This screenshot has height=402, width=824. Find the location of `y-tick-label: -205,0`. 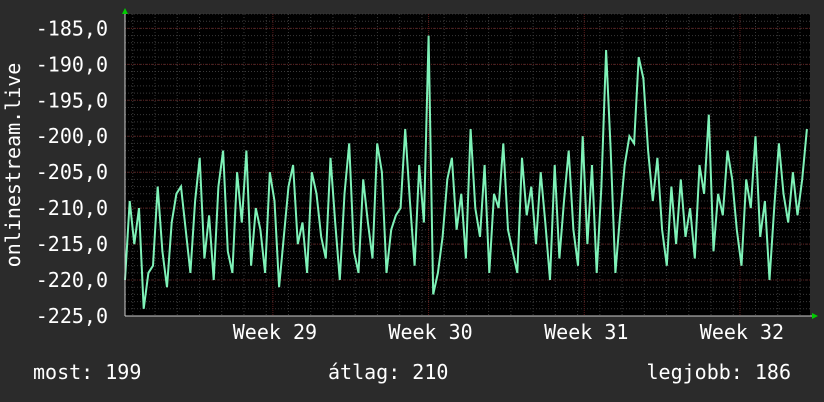

y-tick-label: -205,0 is located at coordinates (72, 172).